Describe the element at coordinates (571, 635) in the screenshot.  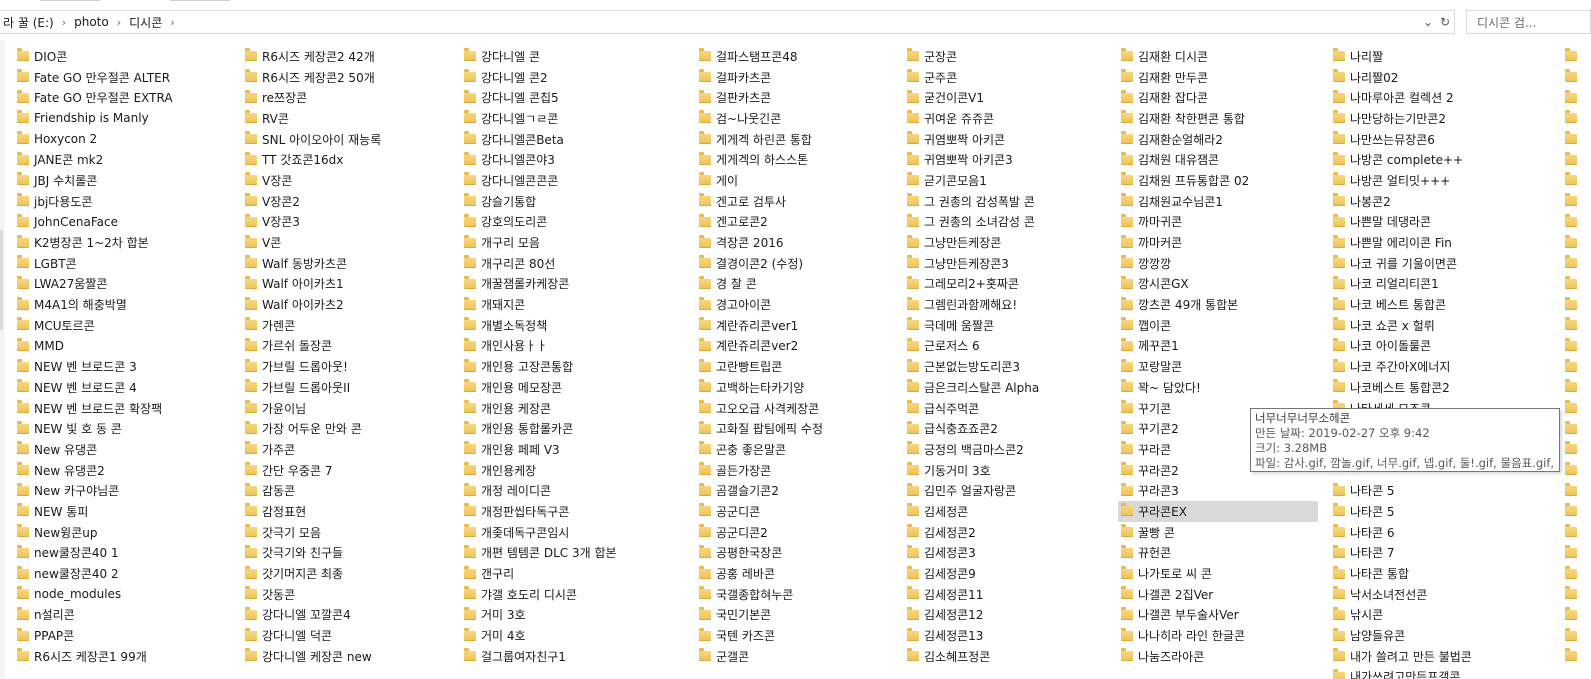
I see `folder-item: 거미 4호` at that location.